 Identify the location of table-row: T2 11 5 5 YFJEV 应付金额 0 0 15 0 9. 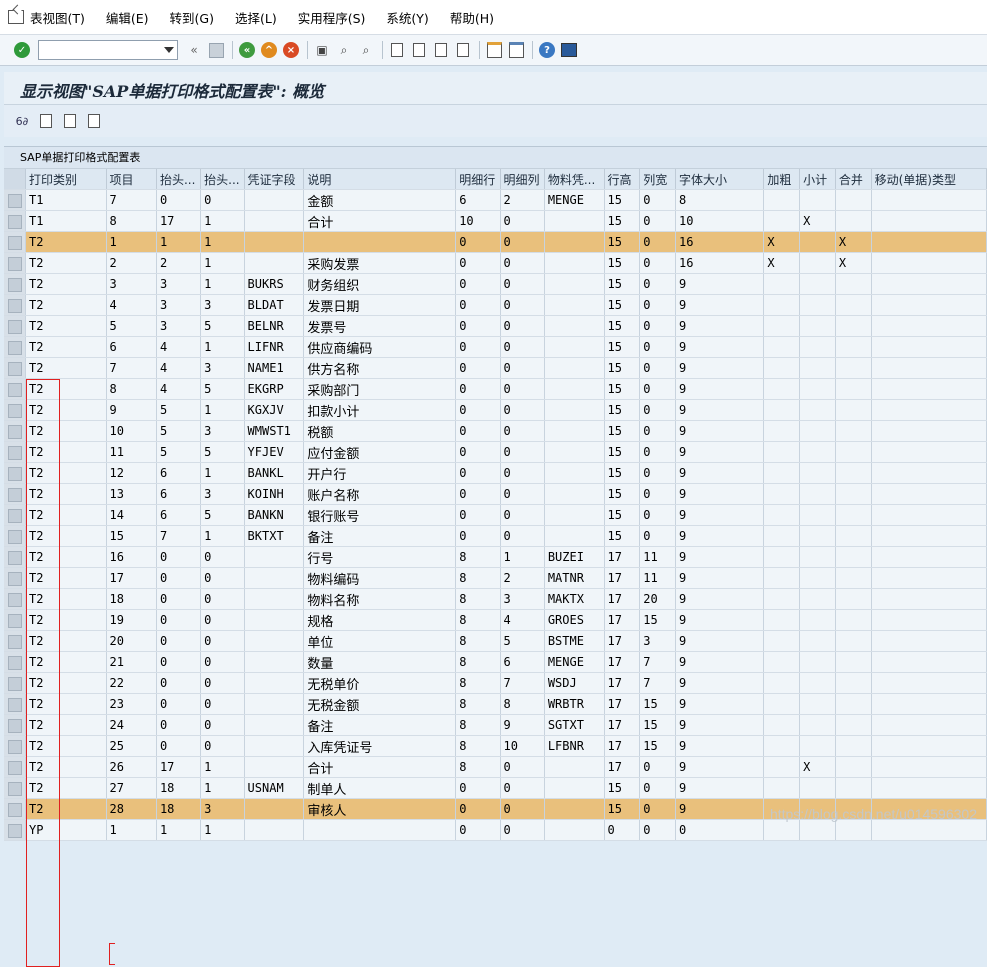
(495, 452).